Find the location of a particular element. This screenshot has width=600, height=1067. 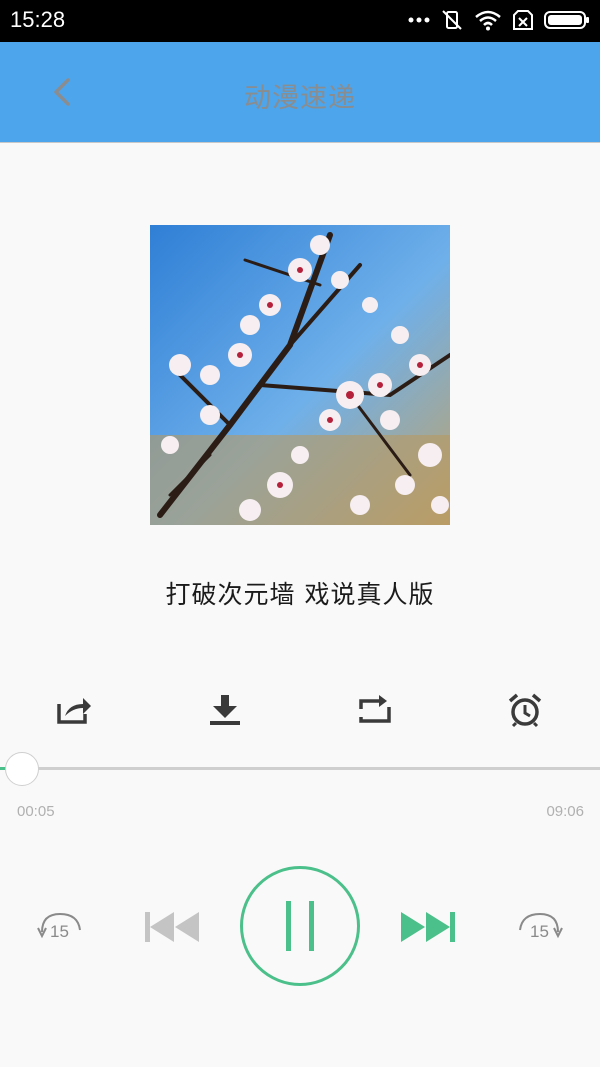

page-title: 动漫速递 is located at coordinates (300, 98).